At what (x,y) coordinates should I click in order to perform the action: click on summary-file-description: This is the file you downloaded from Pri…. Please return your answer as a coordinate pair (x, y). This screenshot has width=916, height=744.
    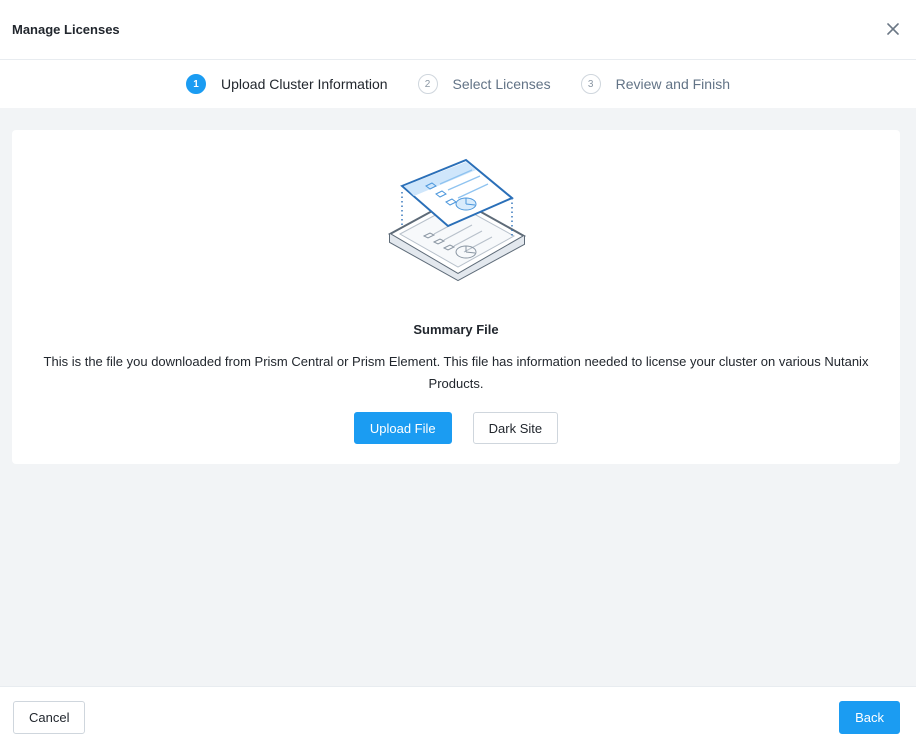
    Looking at the image, I should click on (456, 372).